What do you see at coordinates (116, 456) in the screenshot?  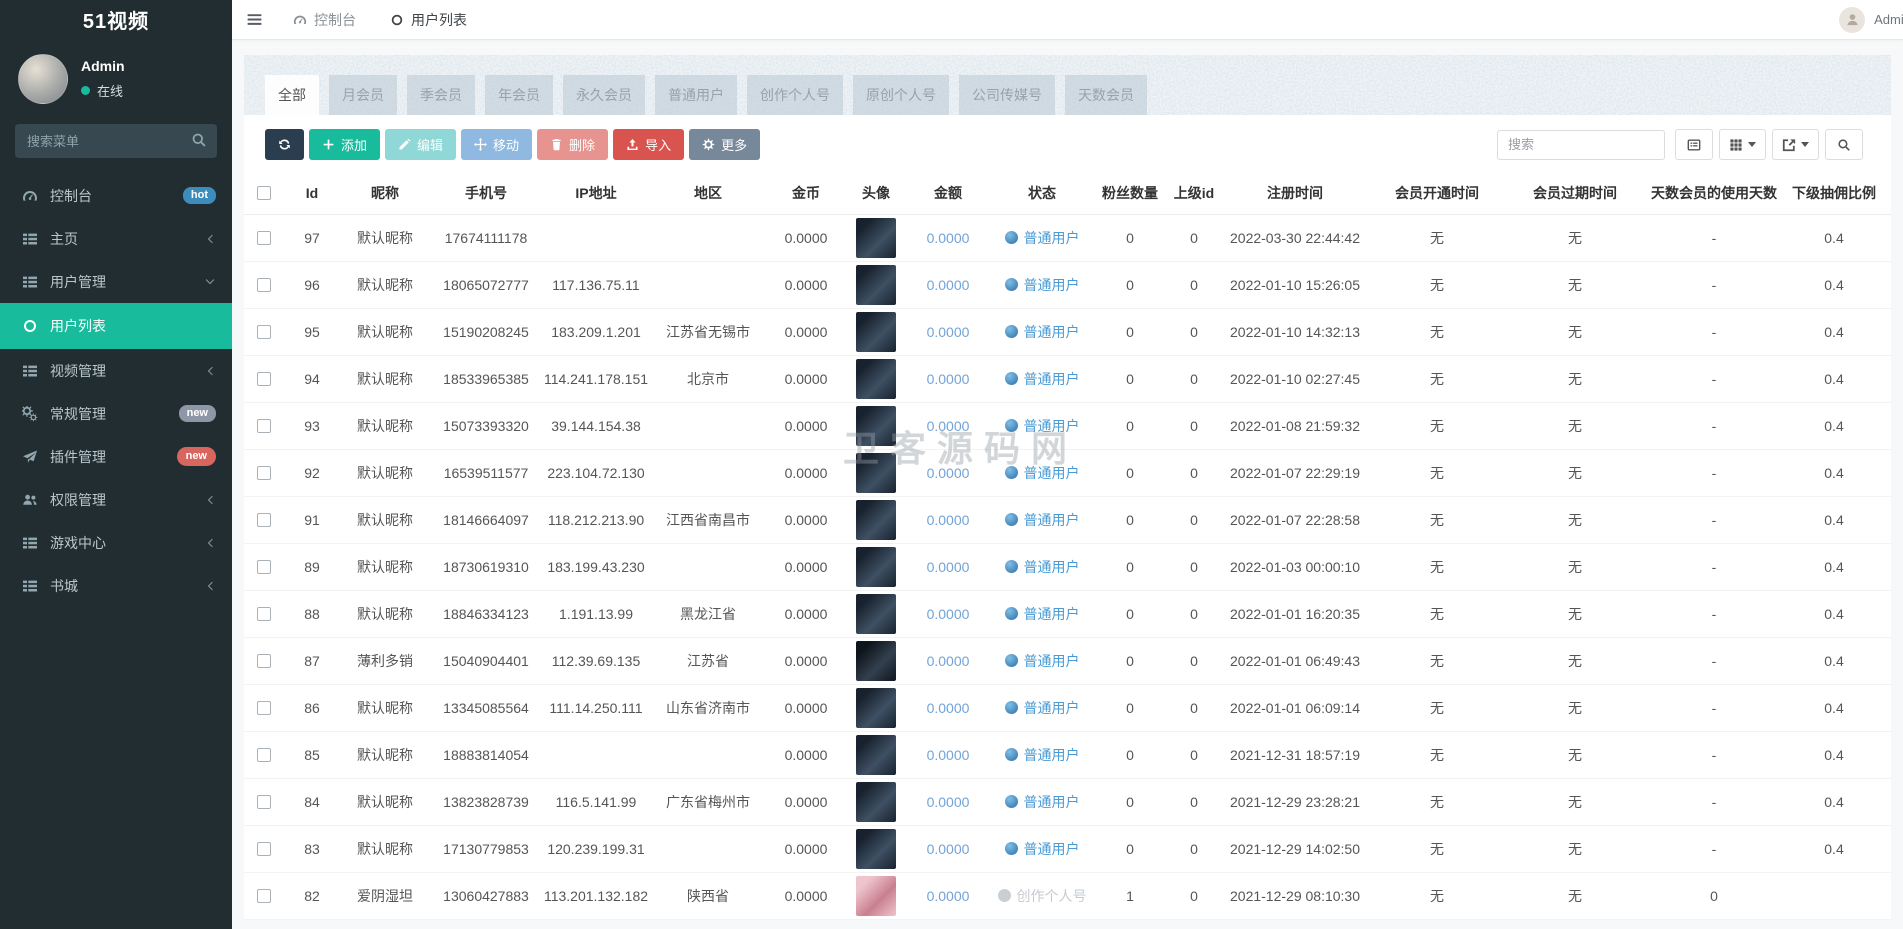 I see `sidebar-item-plugin-mgmt: 插件管理 new` at bounding box center [116, 456].